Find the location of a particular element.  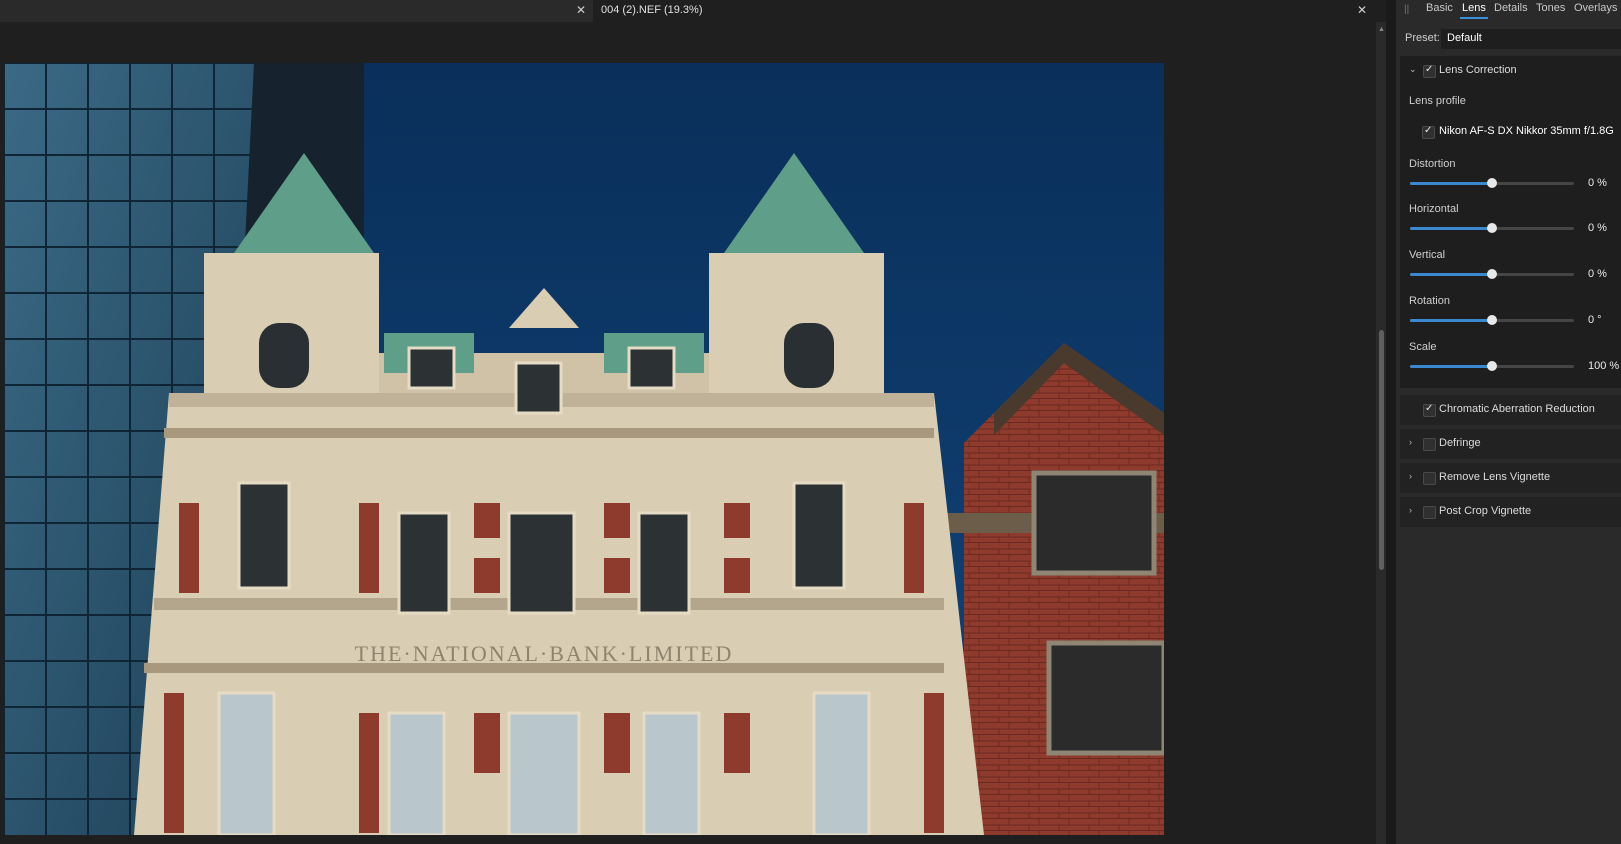

section-title: Remove Lens Vignette is located at coordinates (1495, 477).